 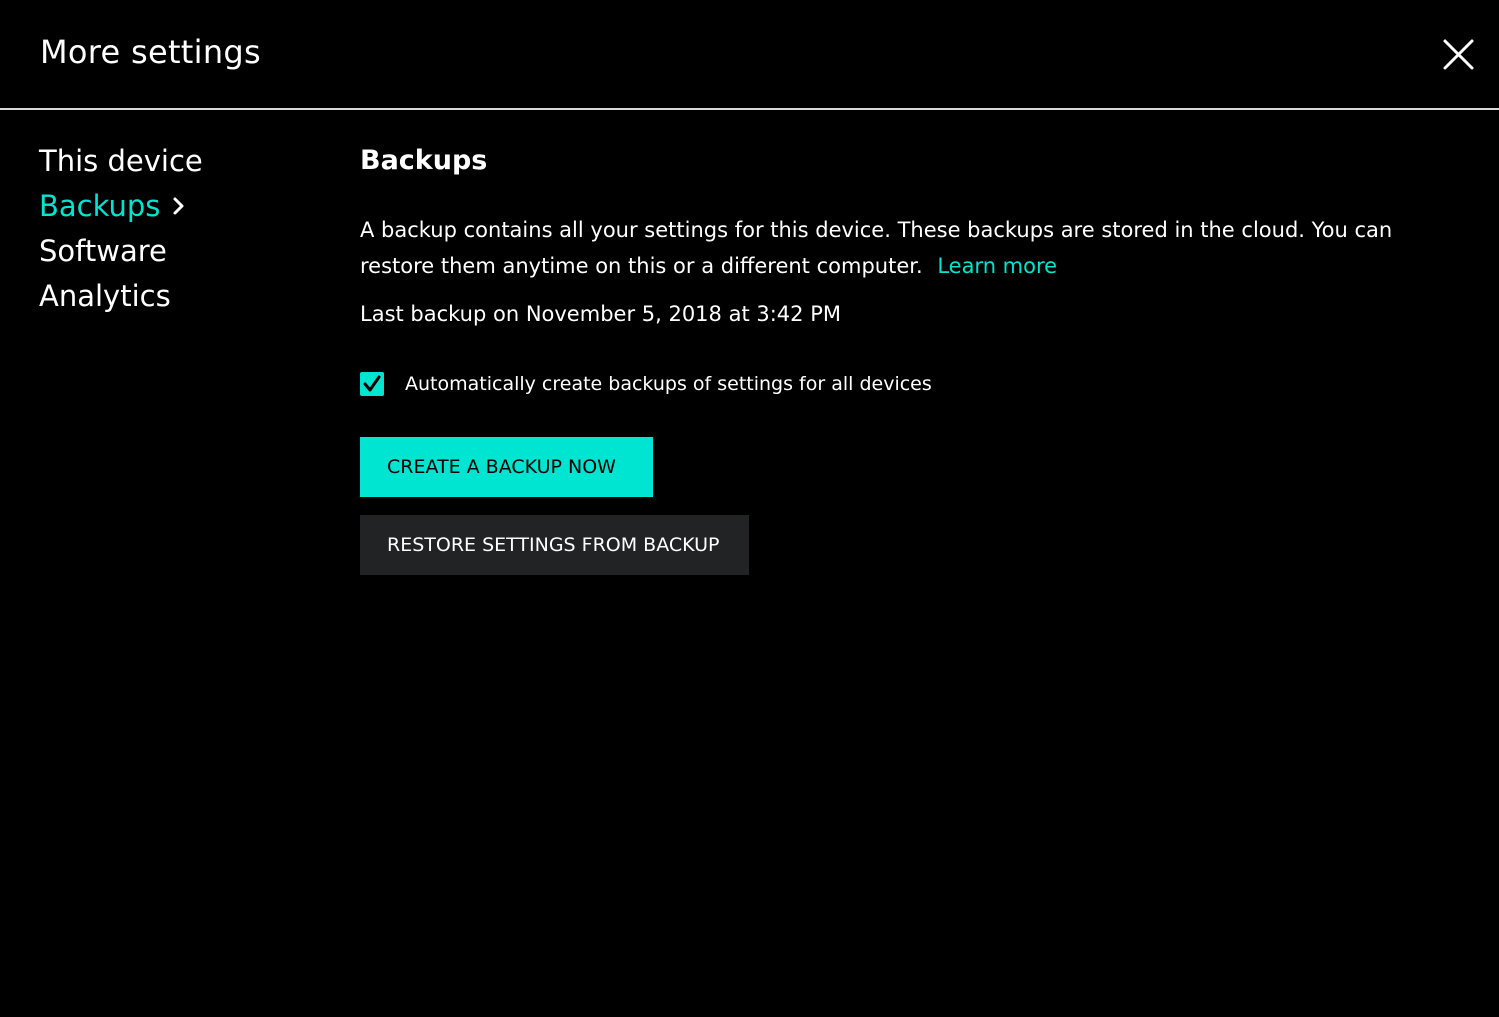 I want to click on page-title: More settings, so click(x=151, y=52).